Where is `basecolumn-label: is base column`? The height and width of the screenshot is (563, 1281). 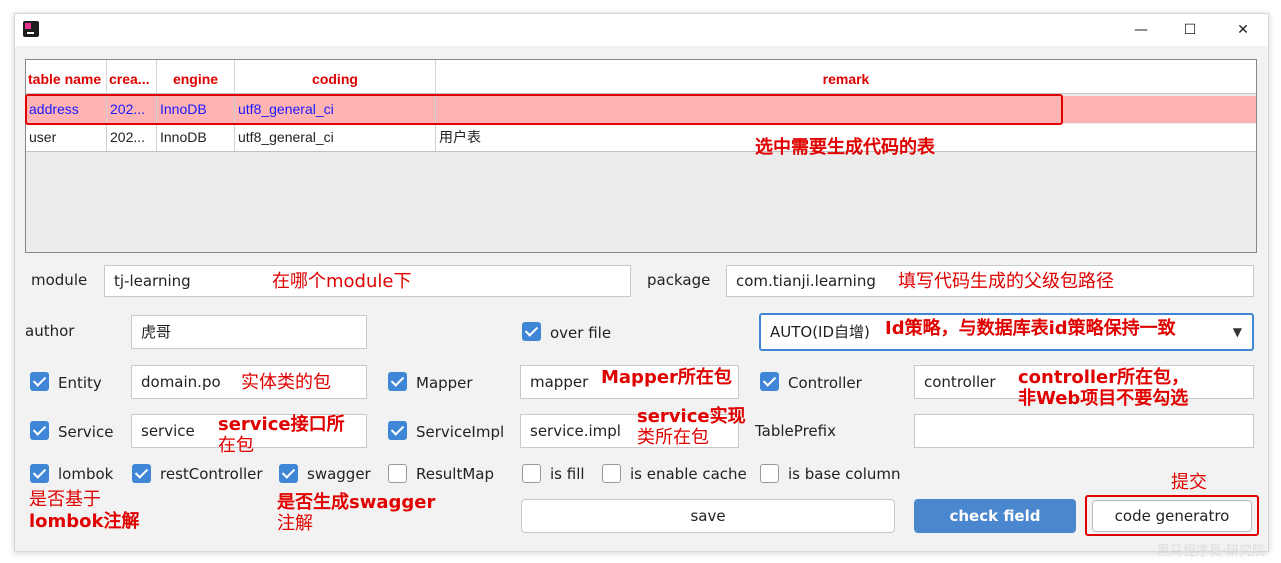 basecolumn-label: is base column is located at coordinates (844, 474).